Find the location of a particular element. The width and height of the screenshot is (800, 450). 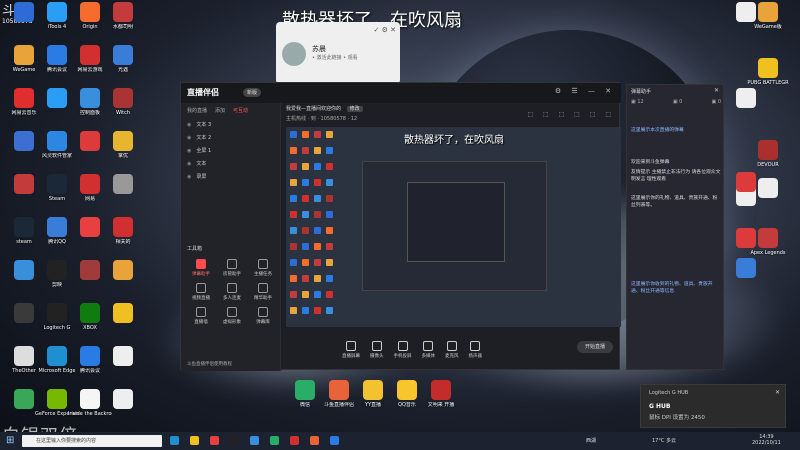

desktop-icon-label: WeGame版 is located at coordinates (768, 27).